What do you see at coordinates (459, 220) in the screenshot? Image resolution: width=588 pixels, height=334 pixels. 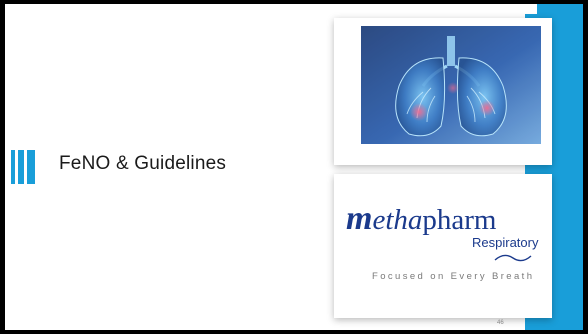 I see `logo-pharm: pharm` at bounding box center [459, 220].